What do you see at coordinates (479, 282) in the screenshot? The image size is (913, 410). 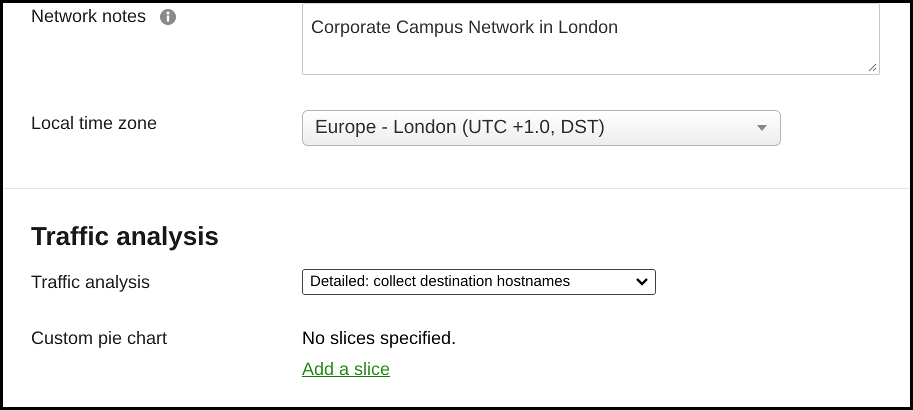 I see `traffic-analysis-dropdown: Detailed: collect destination hostnames` at bounding box center [479, 282].